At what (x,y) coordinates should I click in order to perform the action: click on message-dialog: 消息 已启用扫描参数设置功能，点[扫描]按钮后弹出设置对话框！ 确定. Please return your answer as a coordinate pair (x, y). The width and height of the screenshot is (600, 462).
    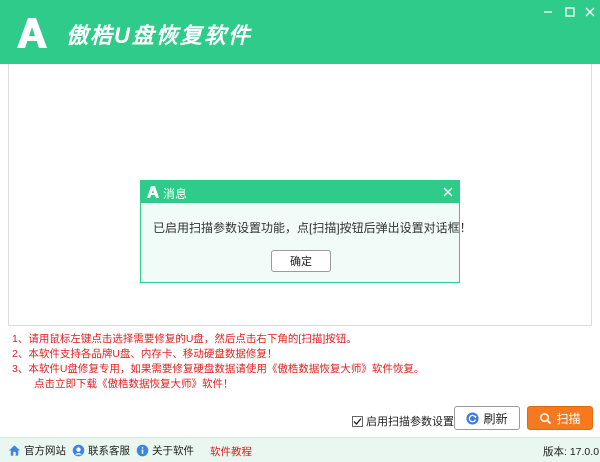
    Looking at the image, I should click on (306, 231).